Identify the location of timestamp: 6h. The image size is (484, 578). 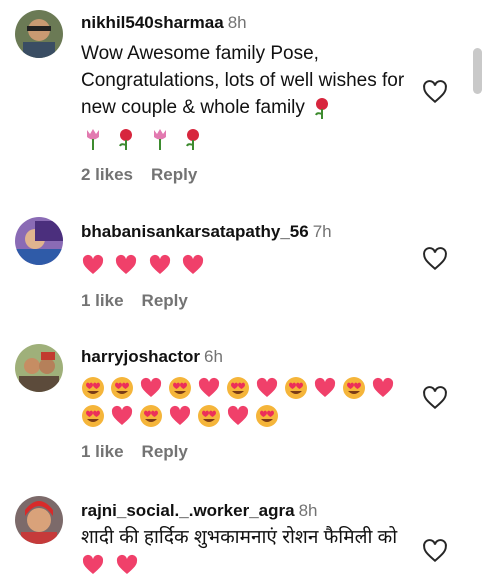
(213, 356).